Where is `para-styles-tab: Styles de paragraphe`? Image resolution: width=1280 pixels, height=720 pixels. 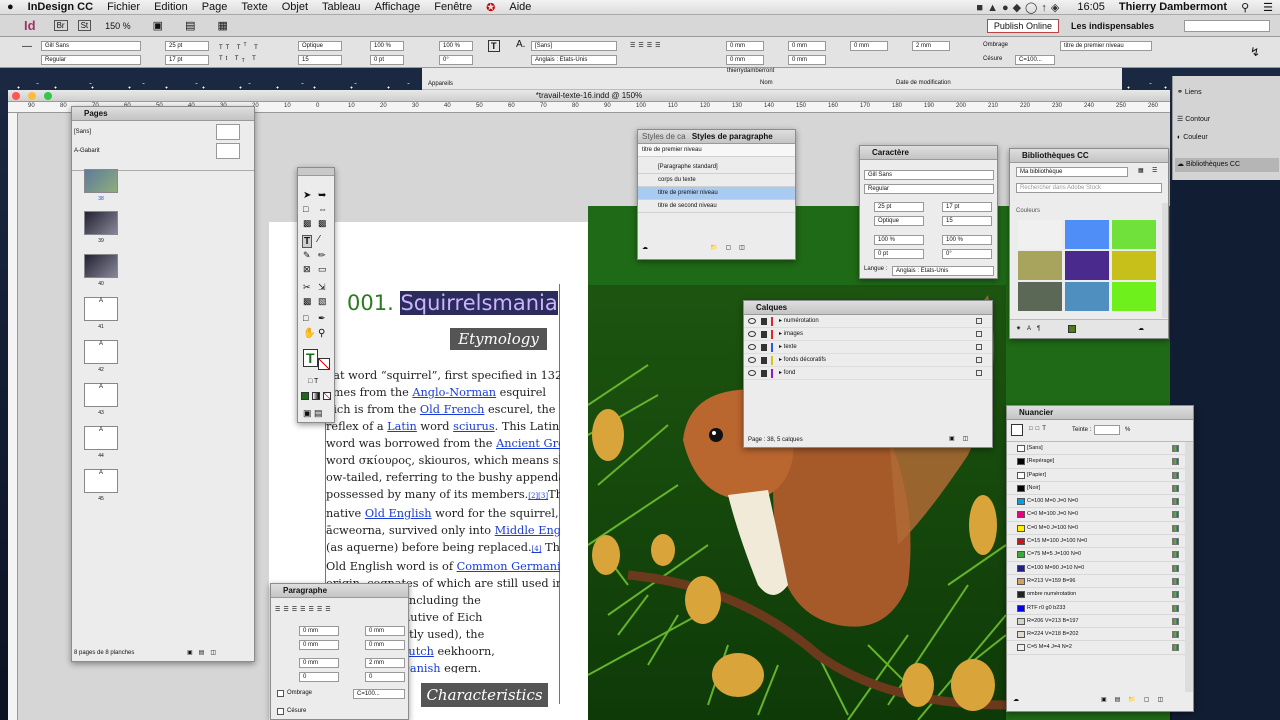
para-styles-tab: Styles de paragraphe is located at coordinates (732, 136).